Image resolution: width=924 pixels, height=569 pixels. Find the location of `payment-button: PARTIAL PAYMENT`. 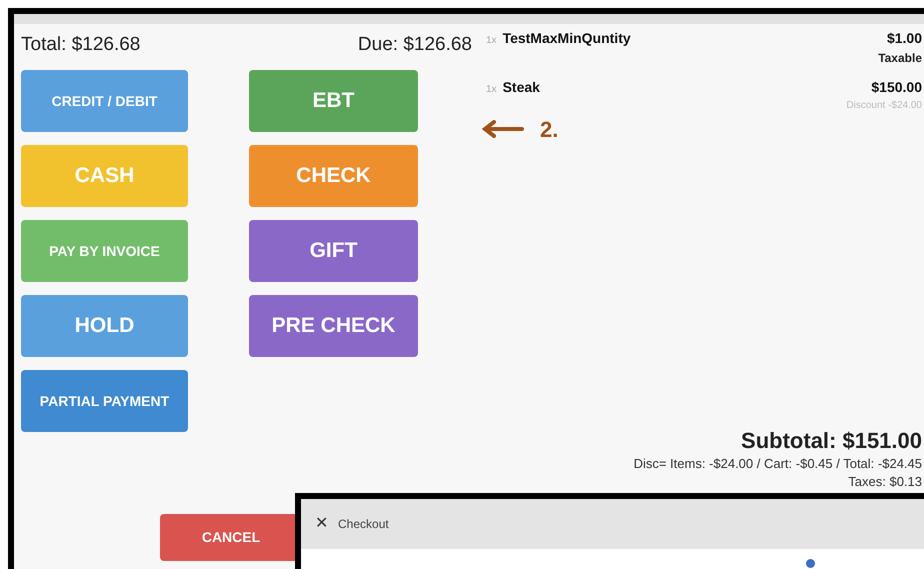

payment-button: PARTIAL PAYMENT is located at coordinates (104, 401).